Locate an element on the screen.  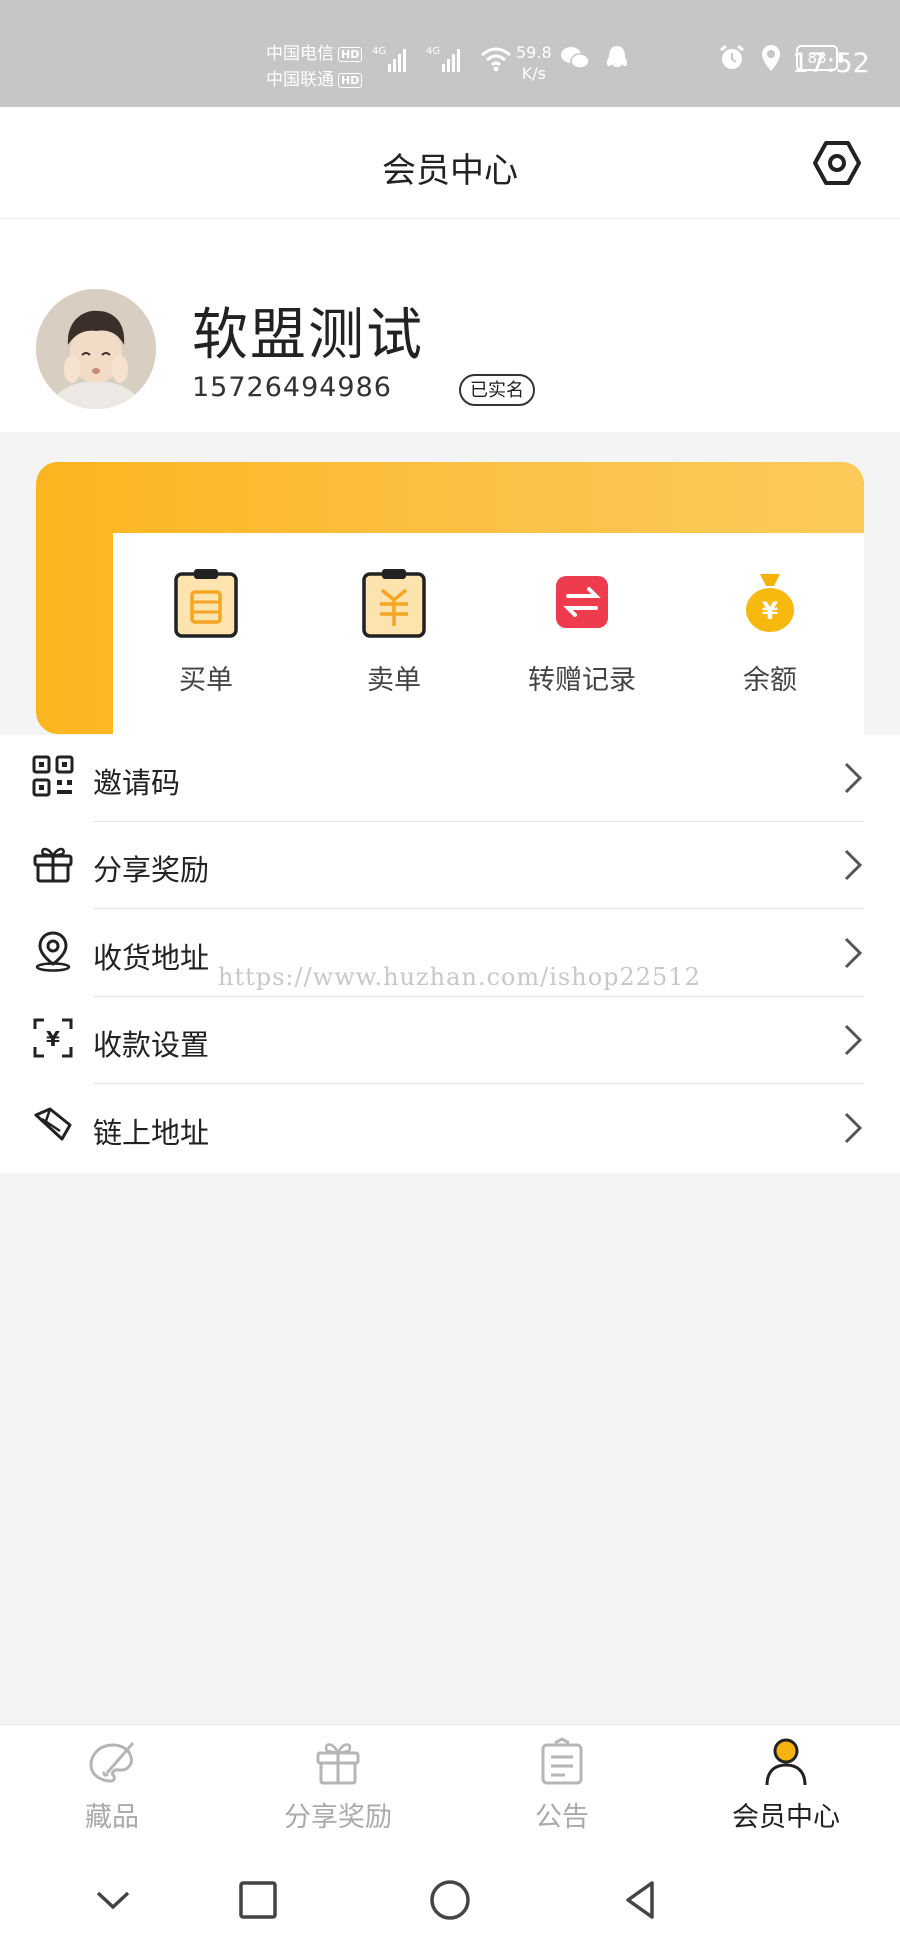
menu-item-label: 分享奖励 is located at coordinates (151, 870).